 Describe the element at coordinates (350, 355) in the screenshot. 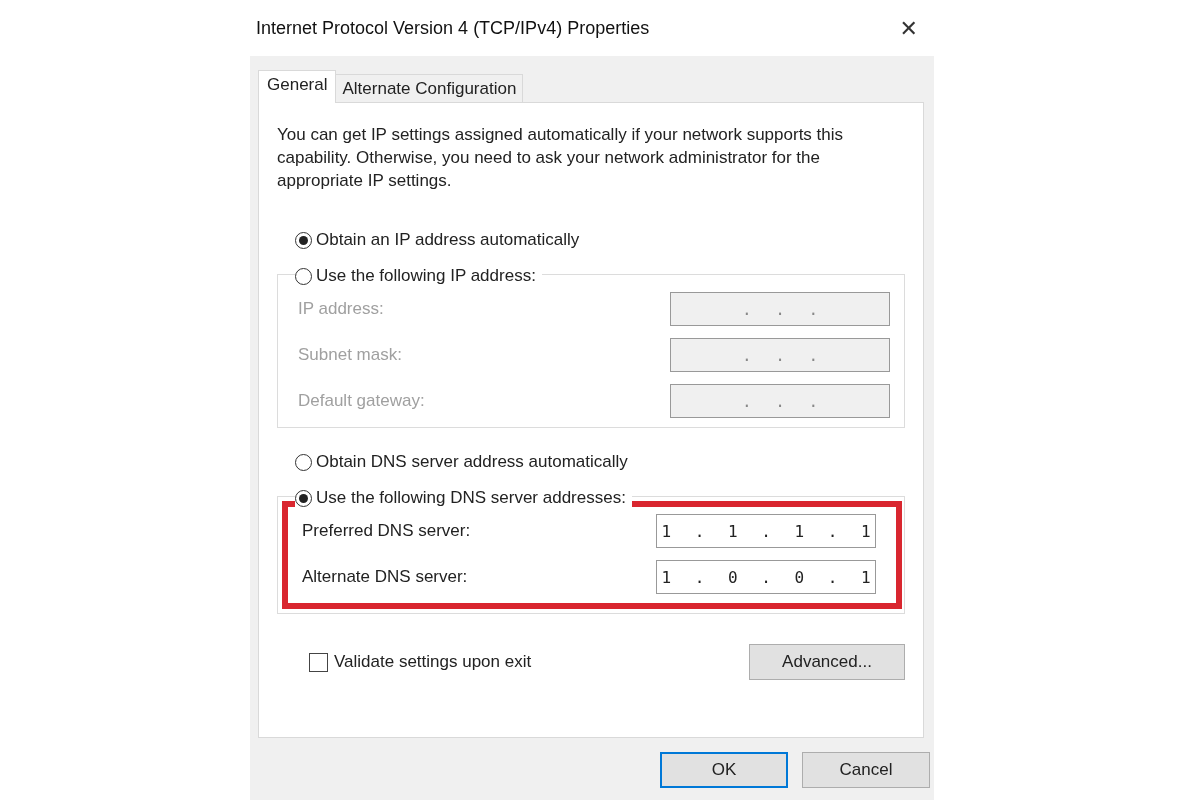

I see `field-label: Subnet mask:` at that location.